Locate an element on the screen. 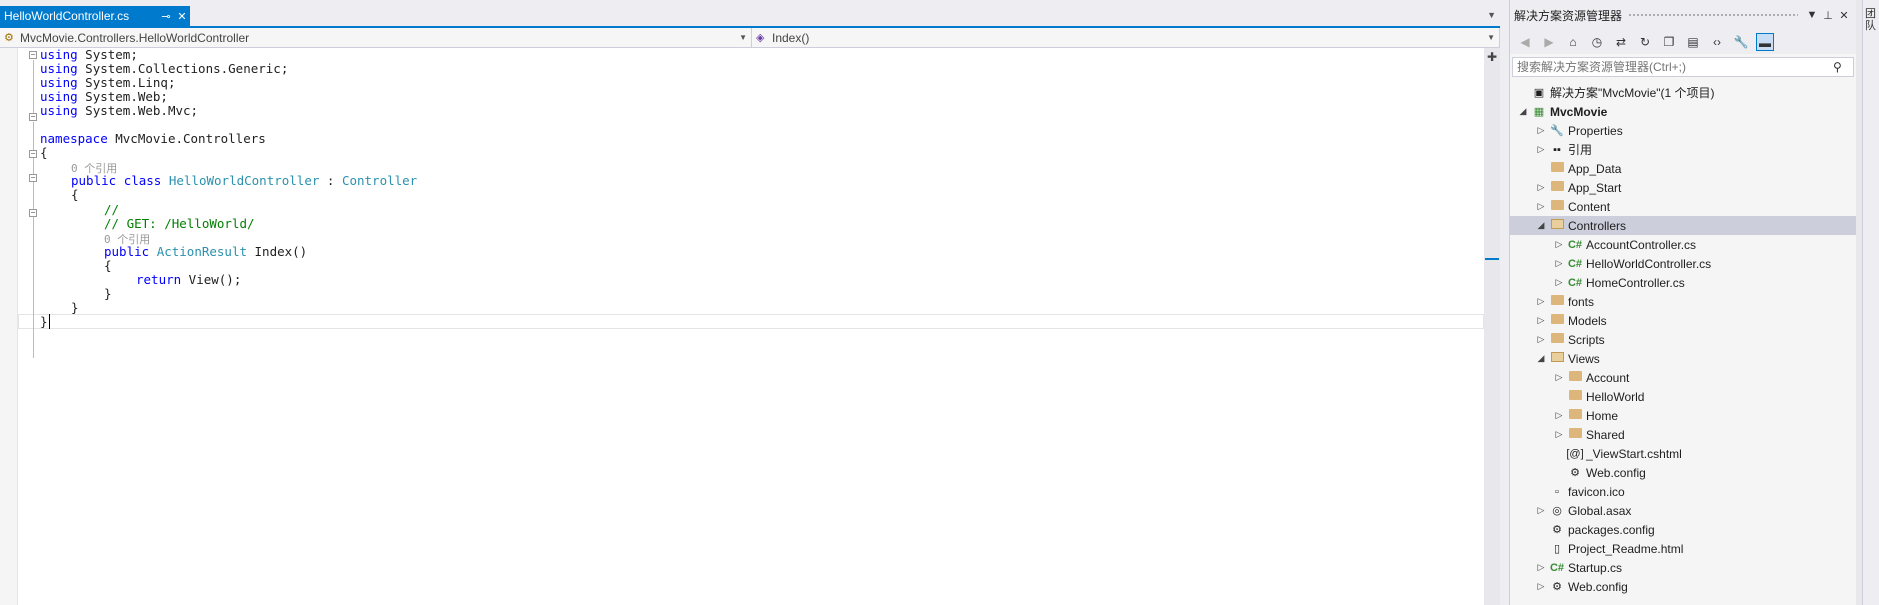 The width and height of the screenshot is (1879, 605). tree-item-file: ▫ favicon.ico is located at coordinates (1683, 491).